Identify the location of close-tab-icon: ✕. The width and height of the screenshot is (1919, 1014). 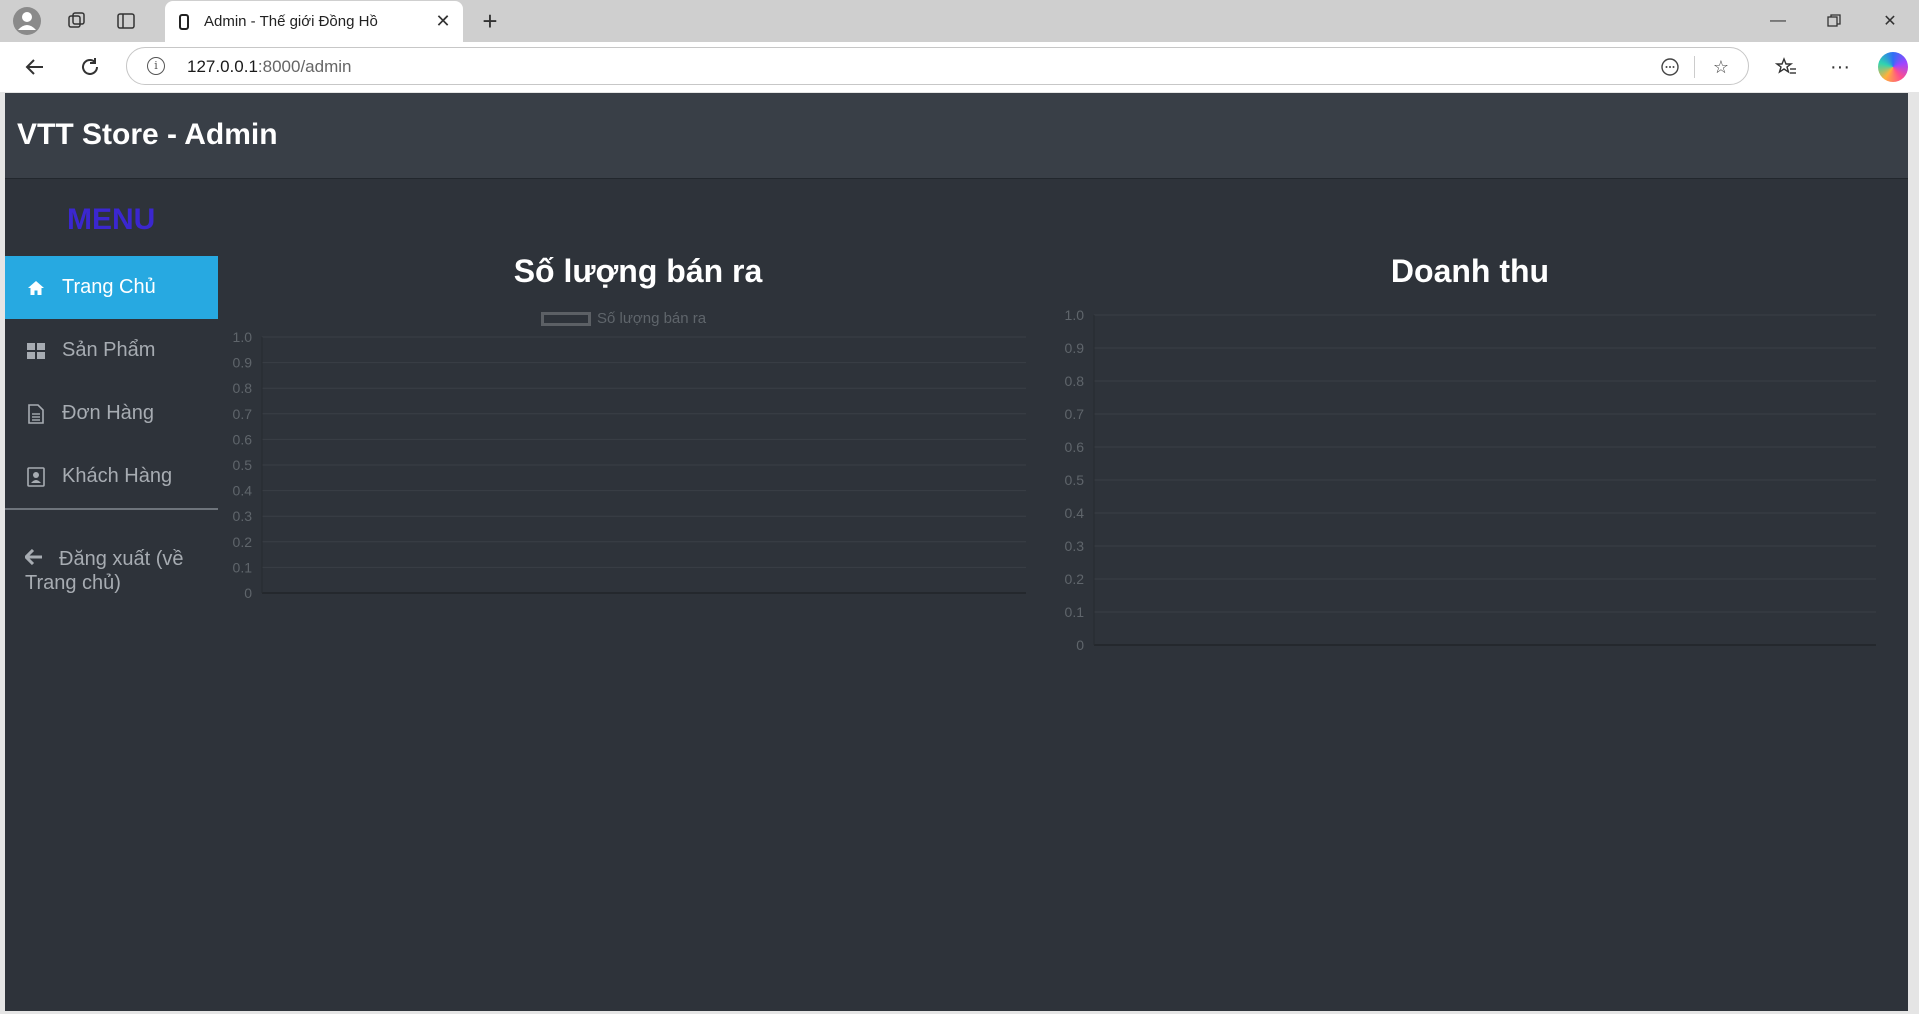
(443, 21).